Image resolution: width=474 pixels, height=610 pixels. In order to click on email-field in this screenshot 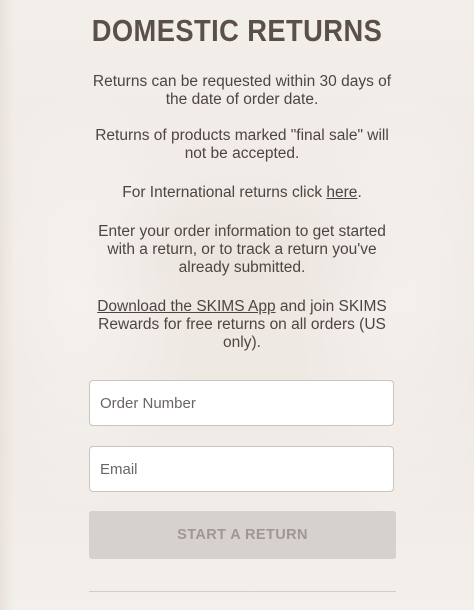, I will do `click(241, 469)`.